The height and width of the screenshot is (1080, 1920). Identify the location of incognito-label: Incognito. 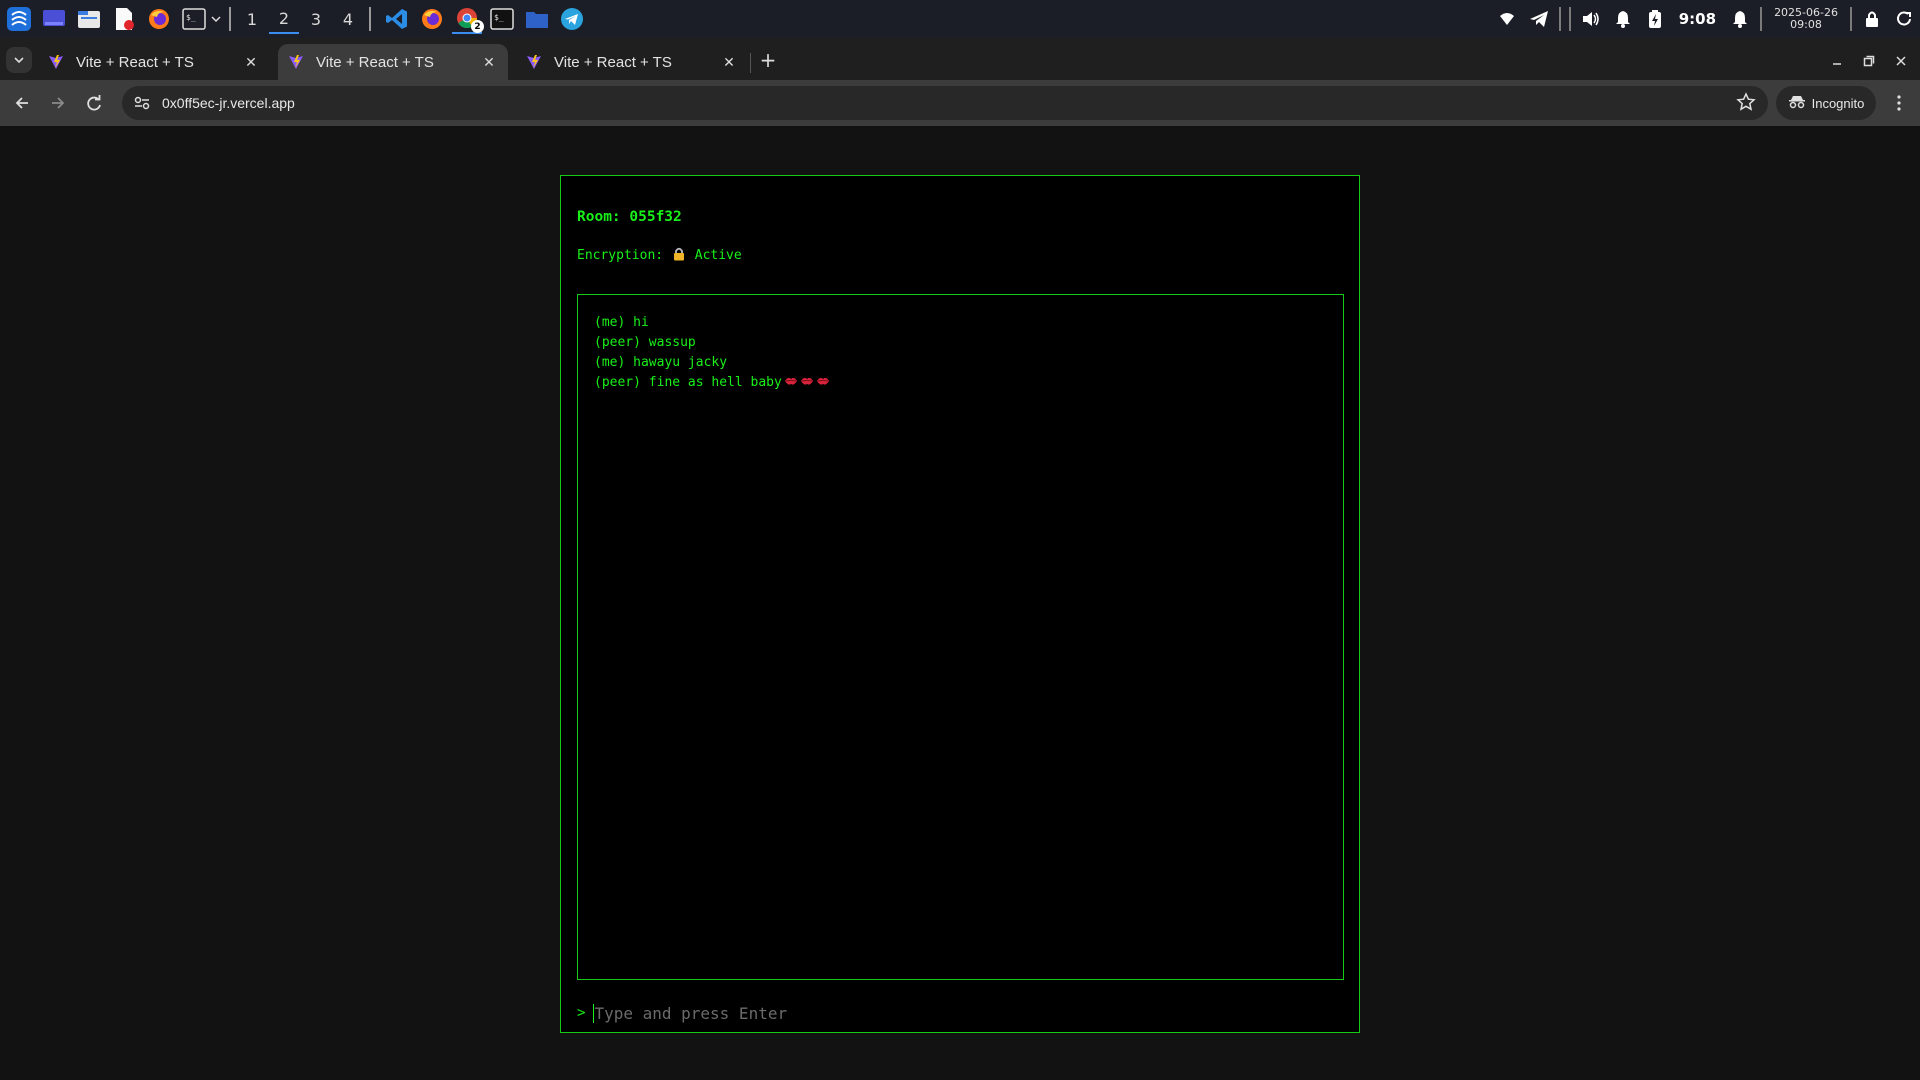
(1838, 103).